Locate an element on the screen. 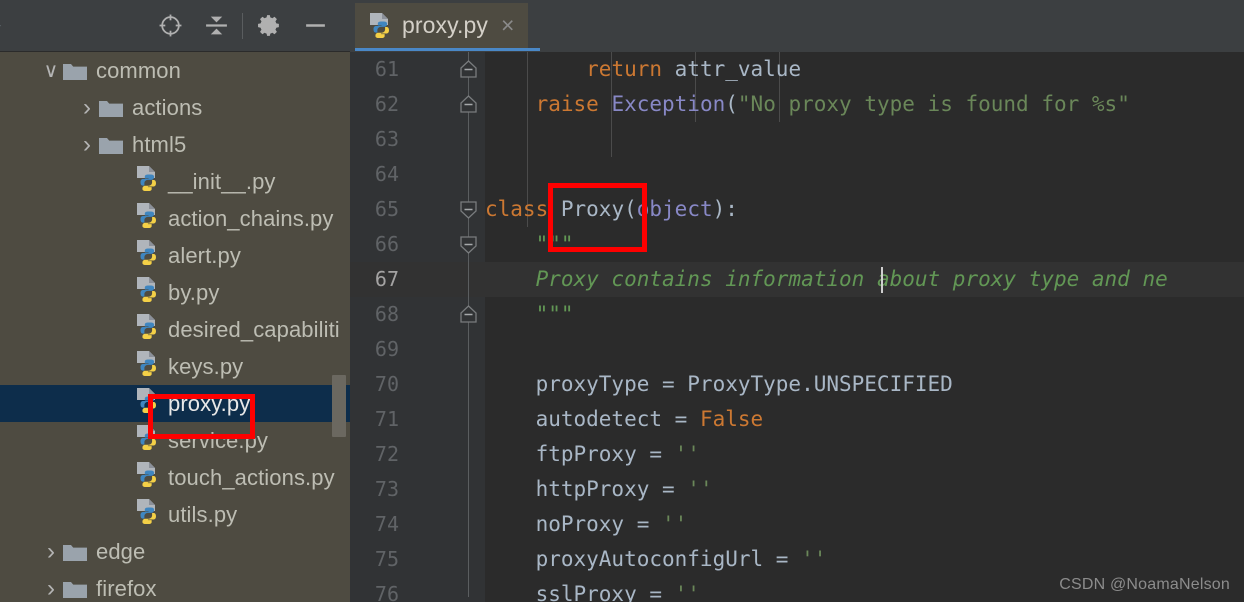  line-number-column: 61 62 63 64 65 66 67 68 69 70 71 72 73 74 75 76 is located at coordinates (417, 327).